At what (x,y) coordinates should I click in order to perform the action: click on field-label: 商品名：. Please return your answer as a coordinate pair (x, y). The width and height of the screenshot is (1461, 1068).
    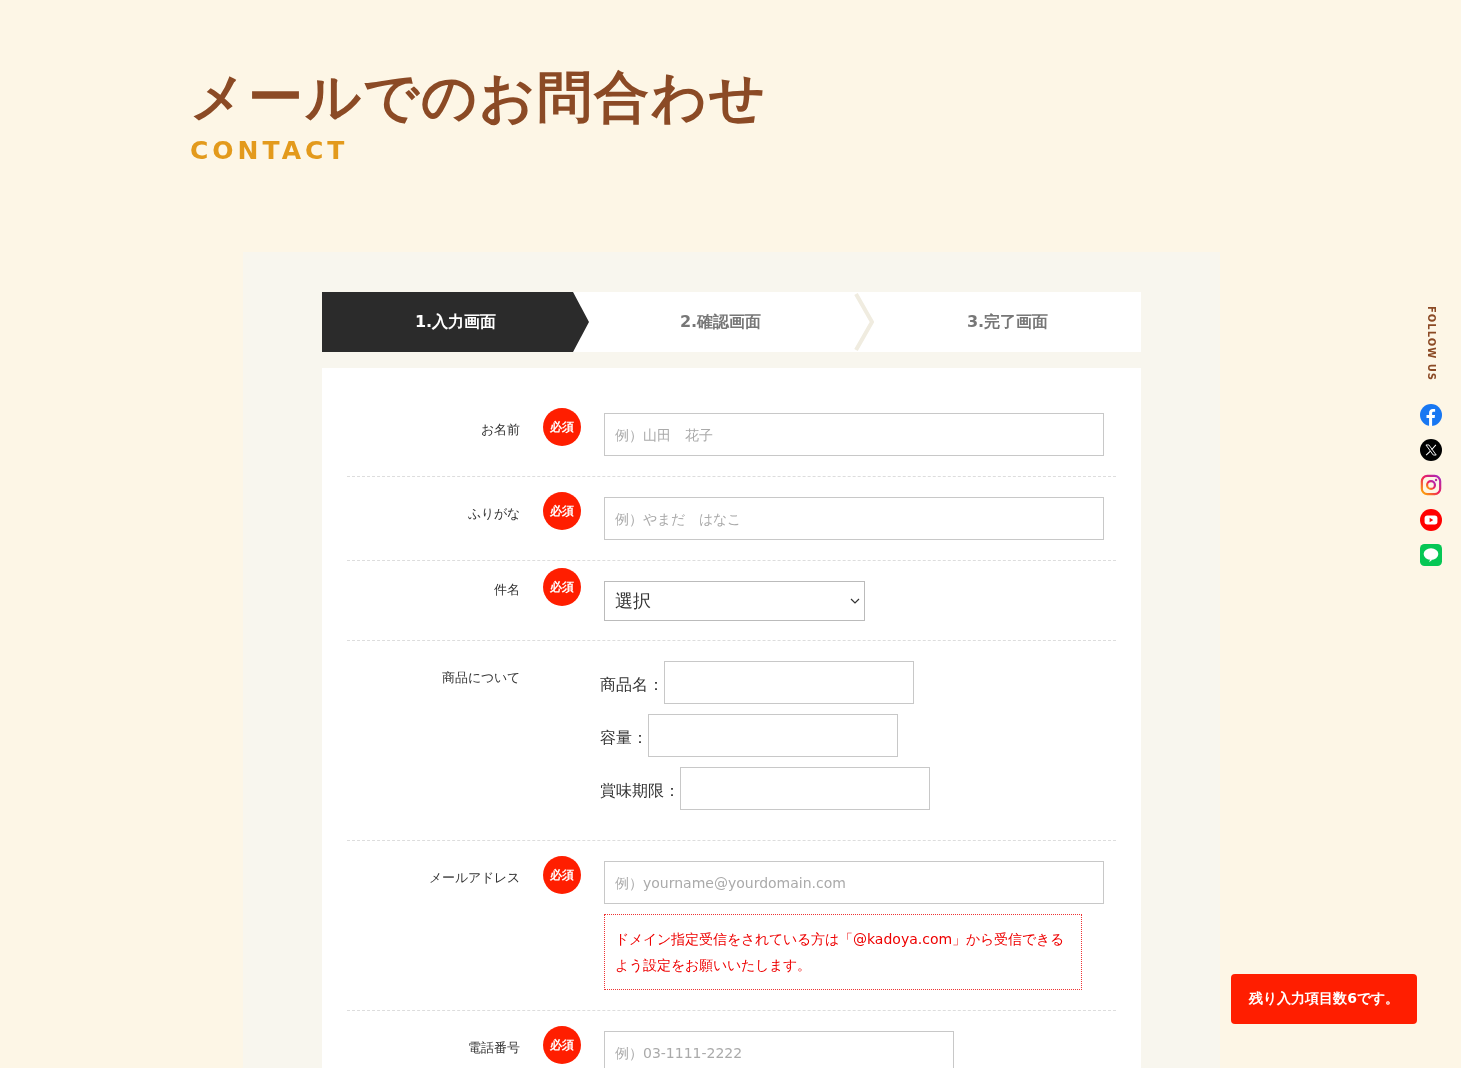
    Looking at the image, I should click on (632, 684).